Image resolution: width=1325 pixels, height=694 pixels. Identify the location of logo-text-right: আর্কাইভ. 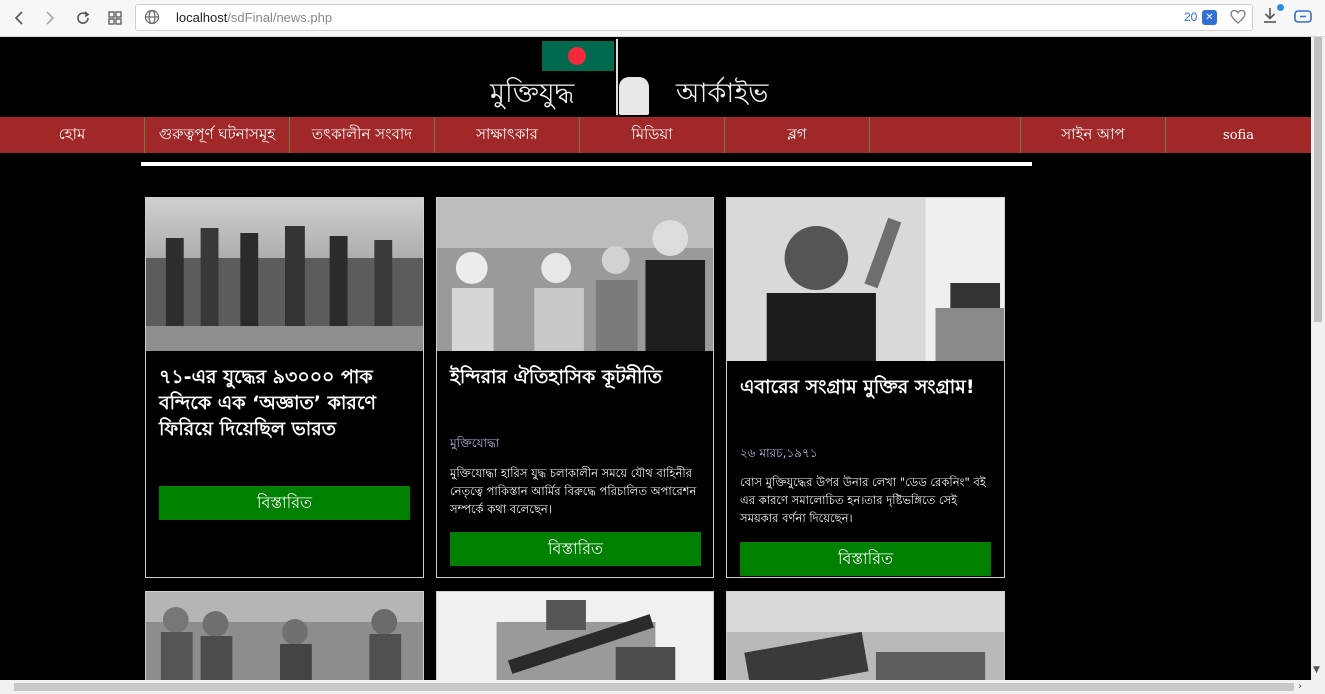
(722, 93).